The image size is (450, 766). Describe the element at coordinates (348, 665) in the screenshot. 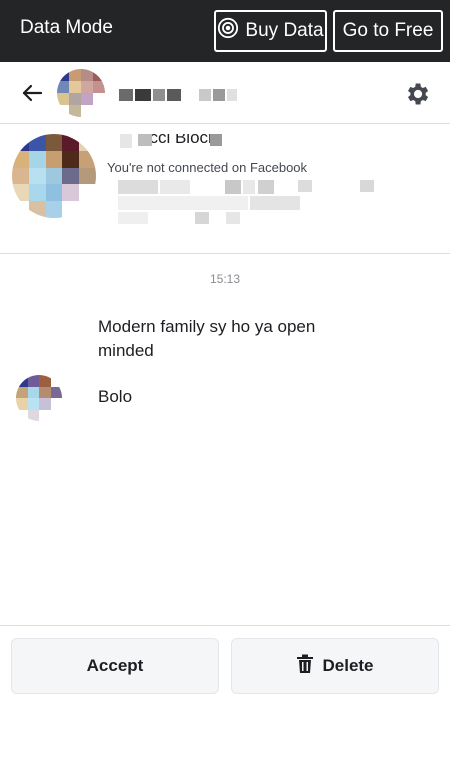

I see `delete-label: Delete` at that location.